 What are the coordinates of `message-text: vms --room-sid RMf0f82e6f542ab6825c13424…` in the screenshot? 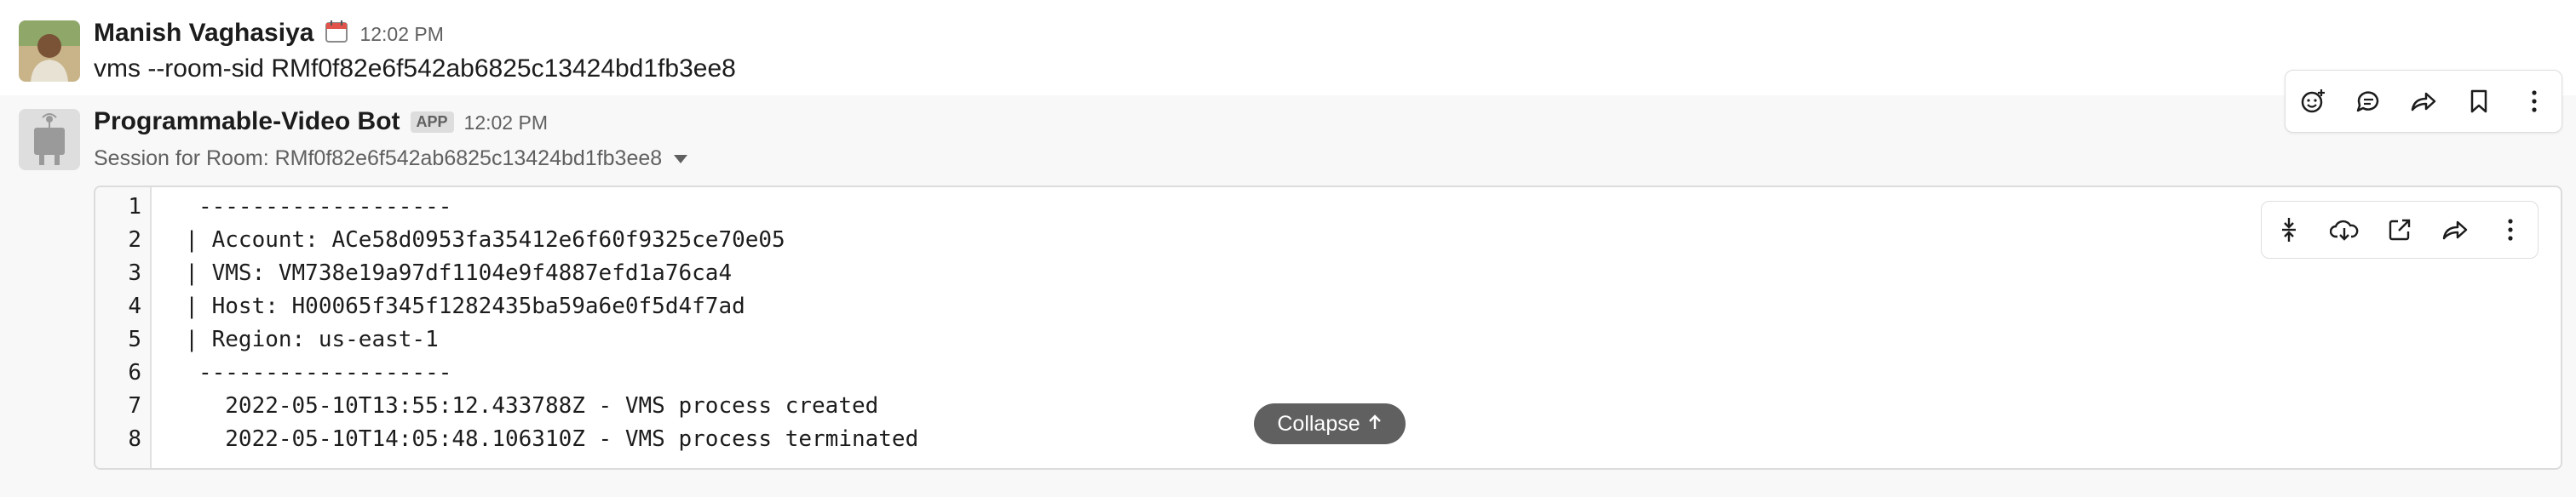 It's located at (415, 68).